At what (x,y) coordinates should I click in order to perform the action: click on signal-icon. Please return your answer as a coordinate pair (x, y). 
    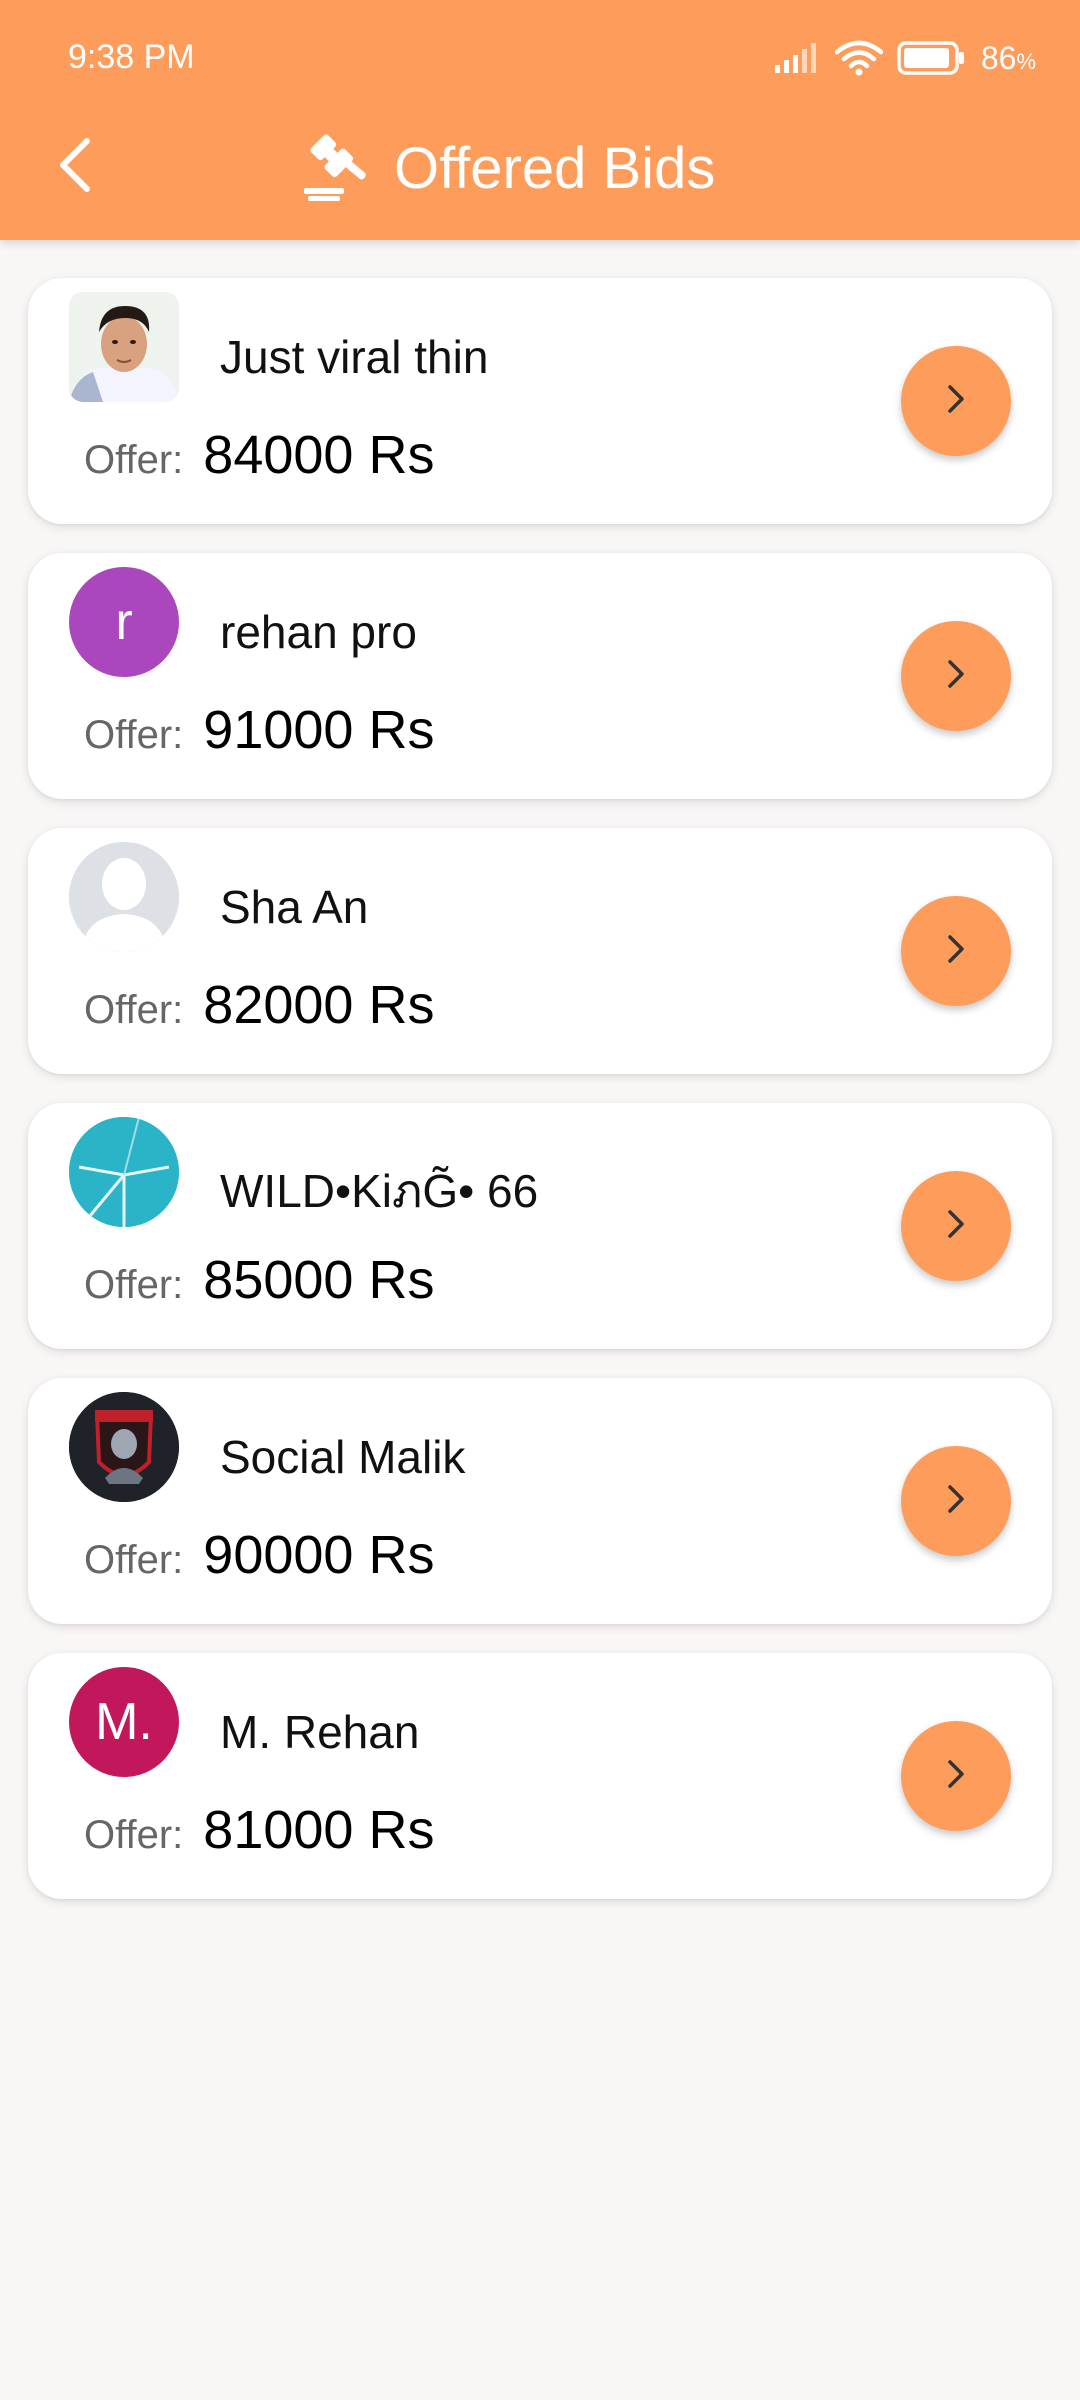
    Looking at the image, I should click on (797, 58).